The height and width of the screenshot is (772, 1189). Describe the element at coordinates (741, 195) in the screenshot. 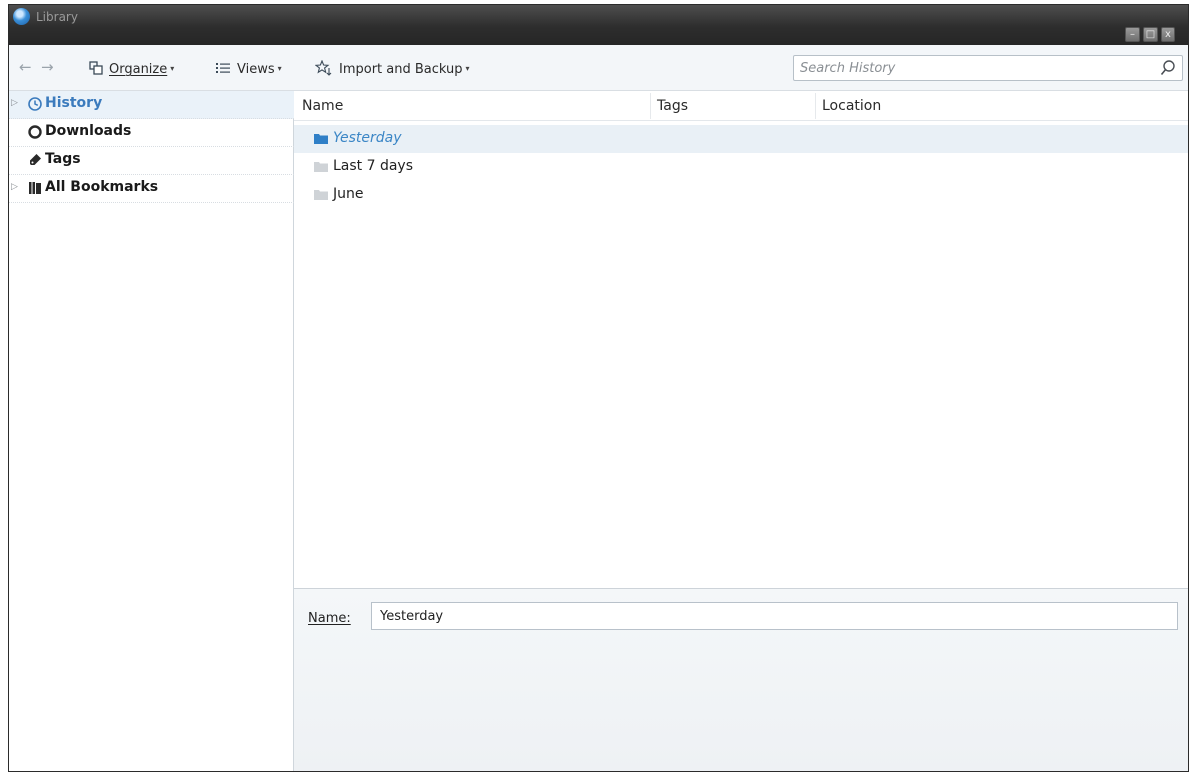

I see `table-row: June` at that location.